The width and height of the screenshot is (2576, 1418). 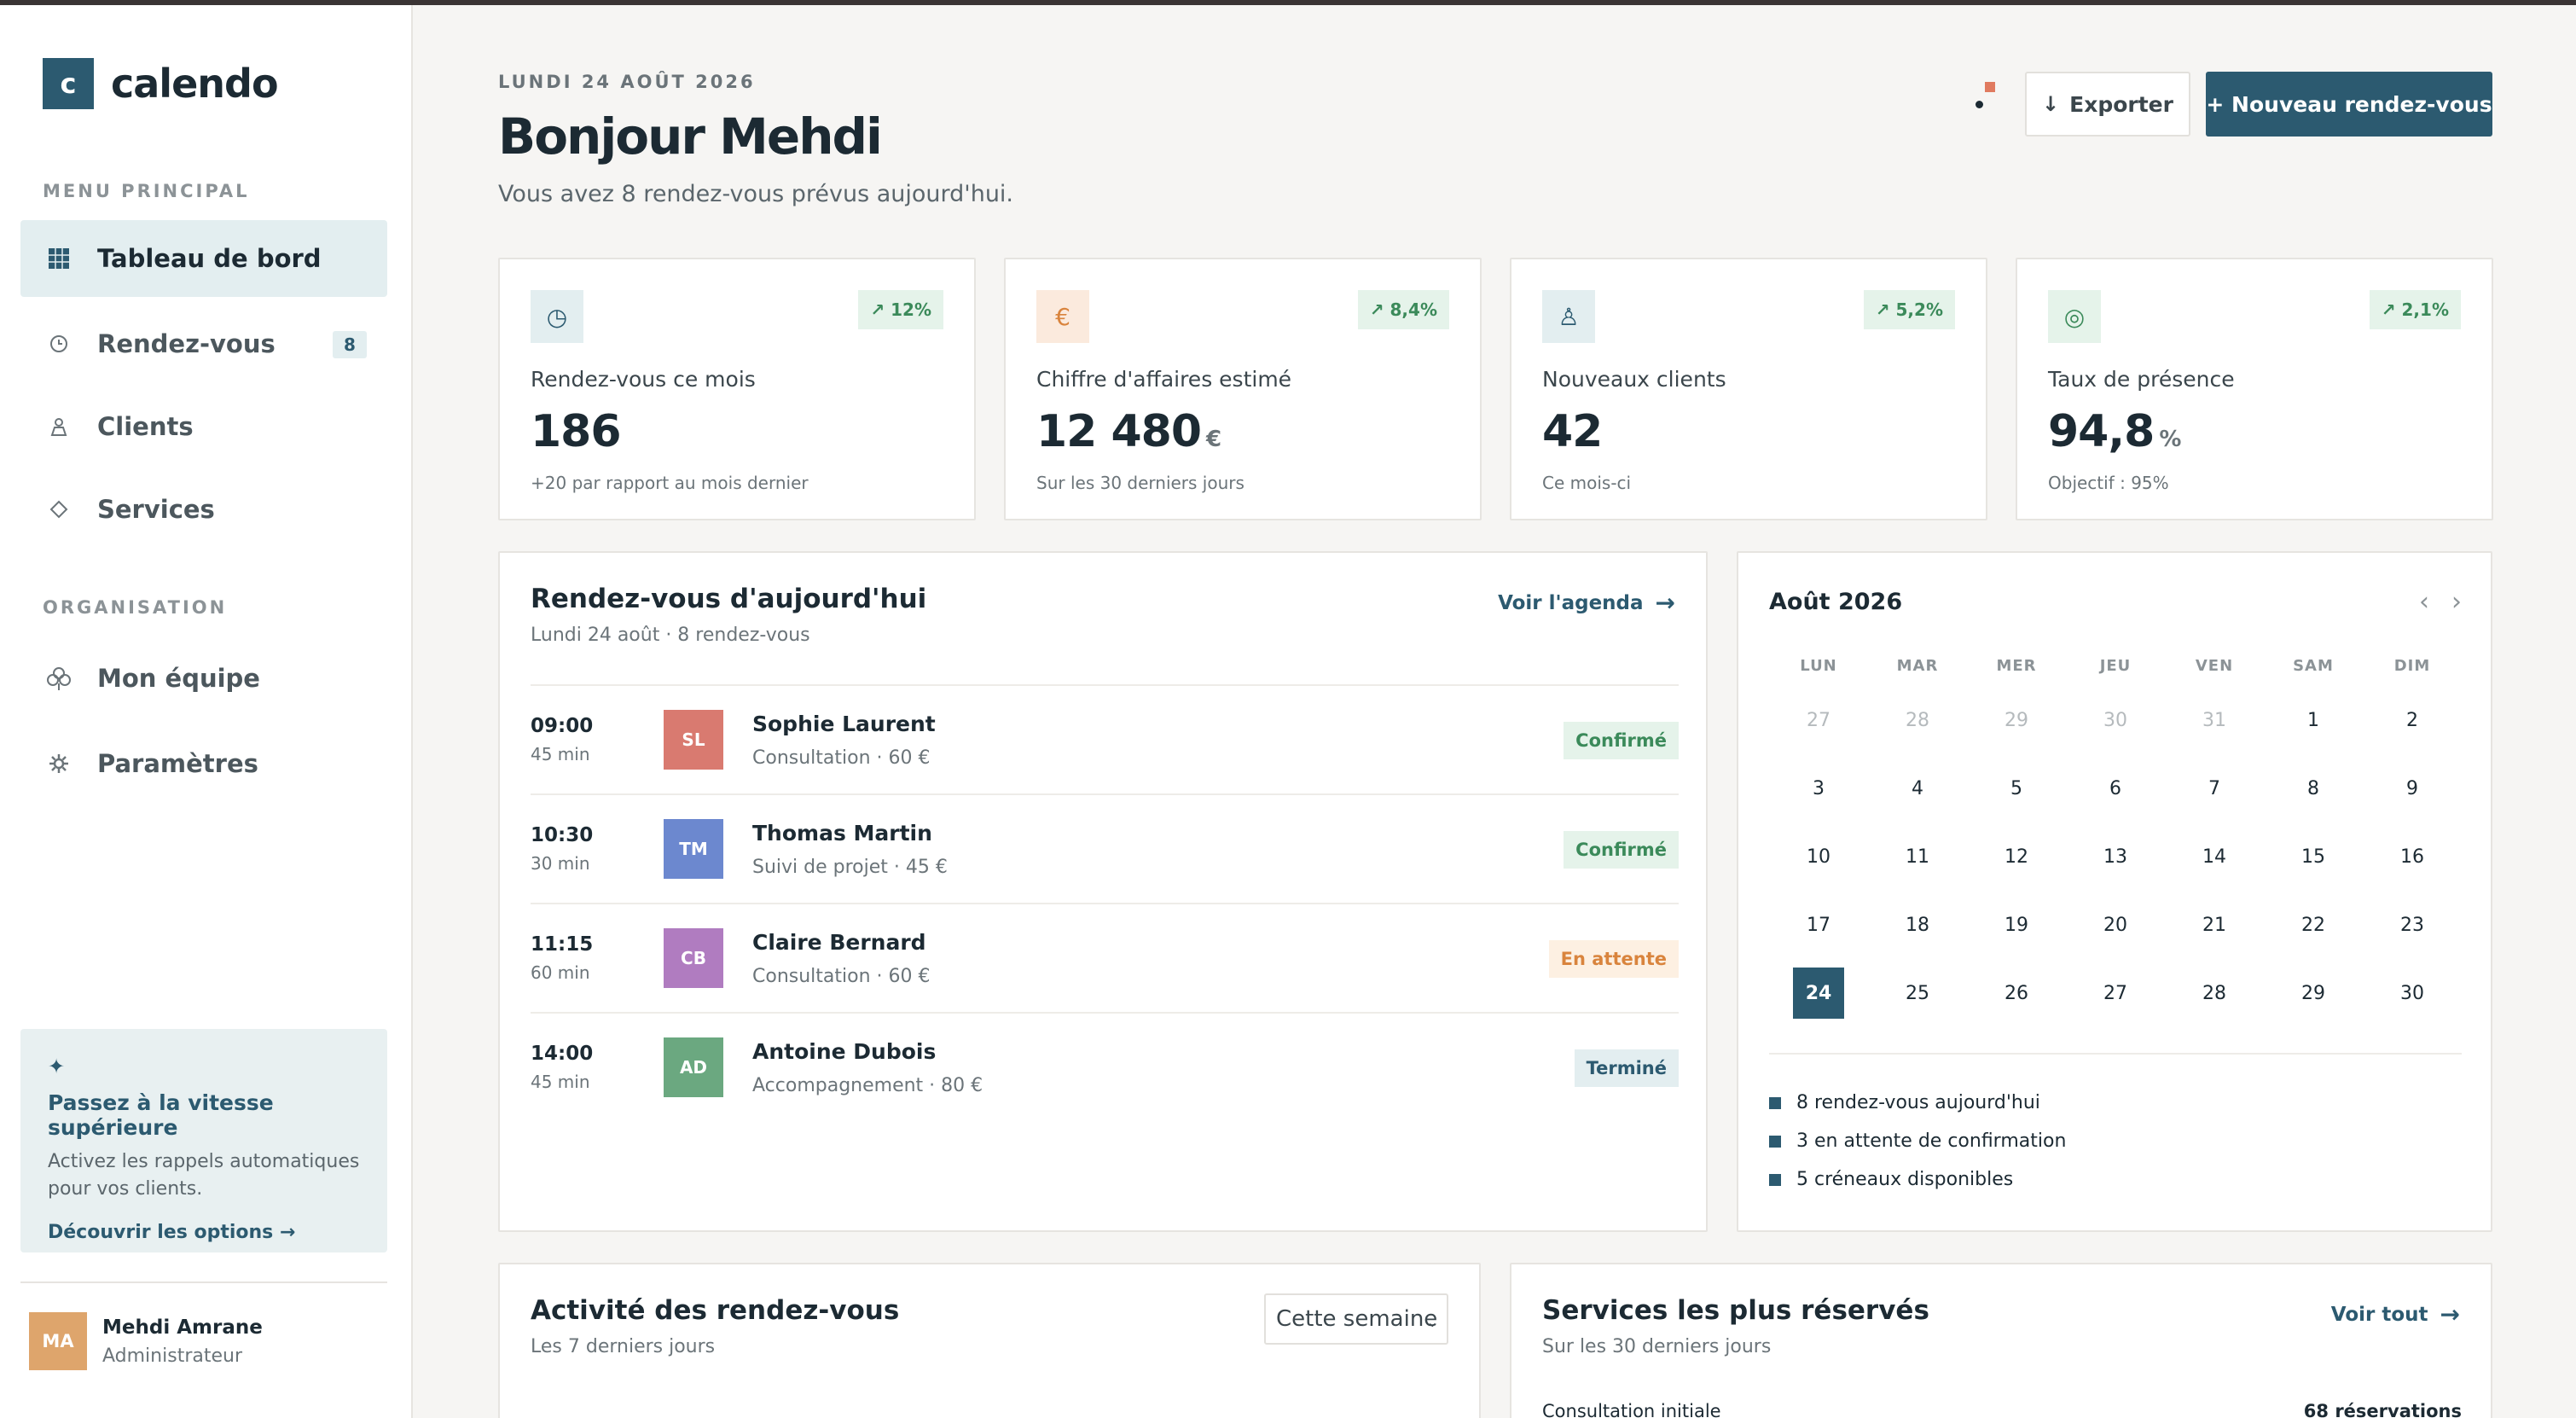 What do you see at coordinates (2016, 666) in the screenshot?
I see `weekday-header: MER` at bounding box center [2016, 666].